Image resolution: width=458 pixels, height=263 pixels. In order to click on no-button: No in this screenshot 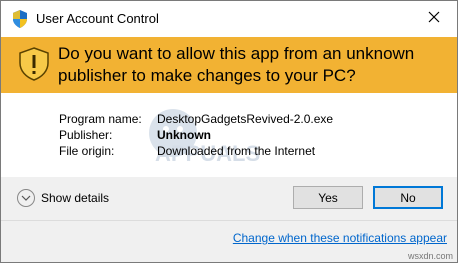, I will do `click(408, 197)`.